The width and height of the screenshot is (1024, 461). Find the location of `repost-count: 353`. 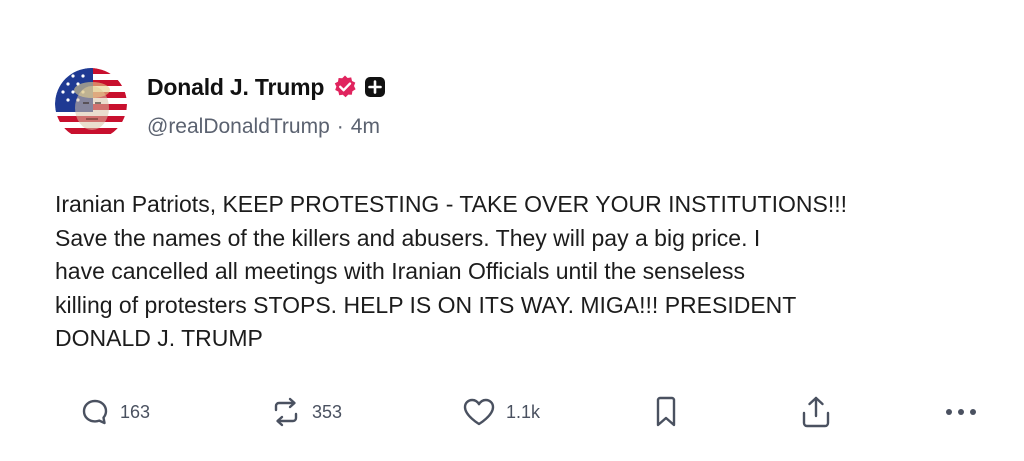

repost-count: 353 is located at coordinates (327, 411).